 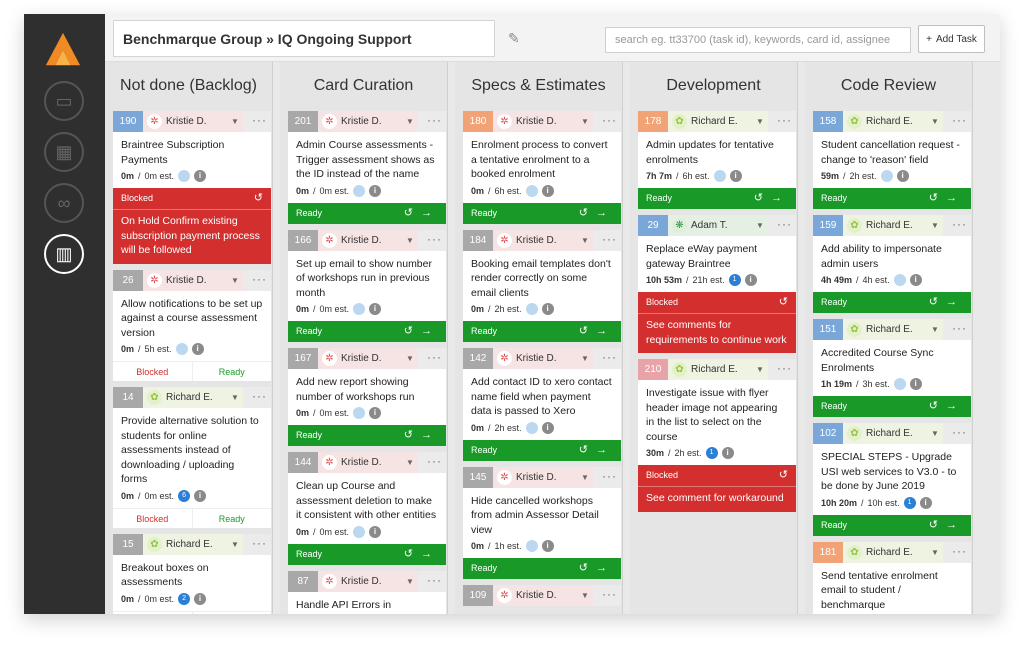 What do you see at coordinates (711, 453) in the screenshot?
I see `comment-bubble-icon: 1` at bounding box center [711, 453].